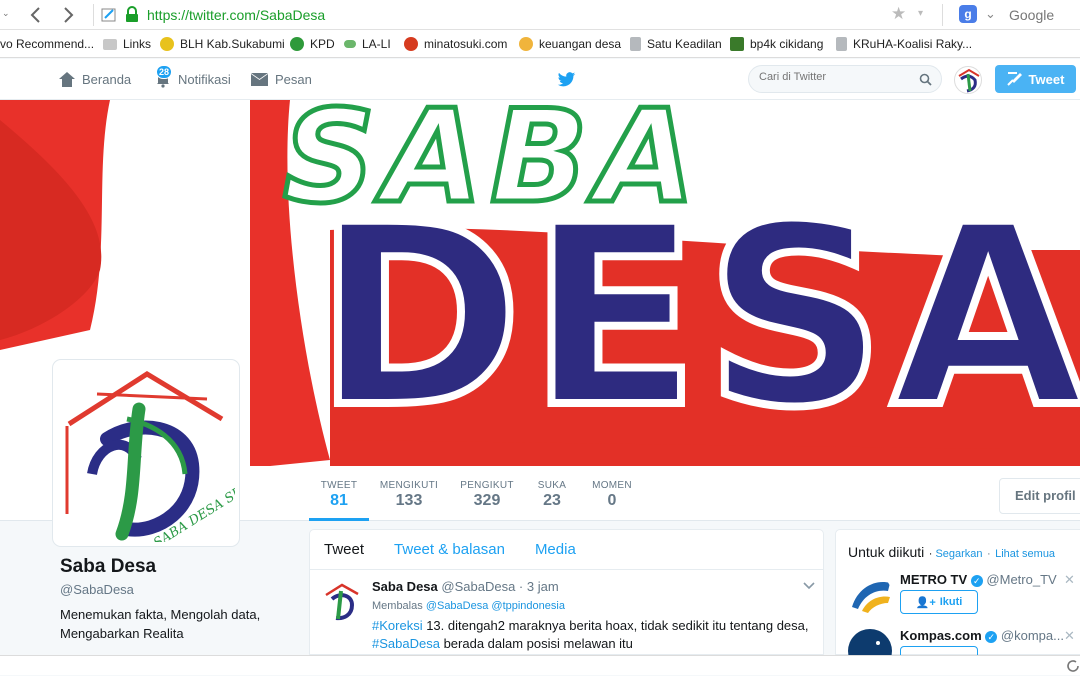  I want to click on follow-suggestion: METRO TV ✓ @Metro_TV 👤+ Ikuti ✕, so click(958, 595).